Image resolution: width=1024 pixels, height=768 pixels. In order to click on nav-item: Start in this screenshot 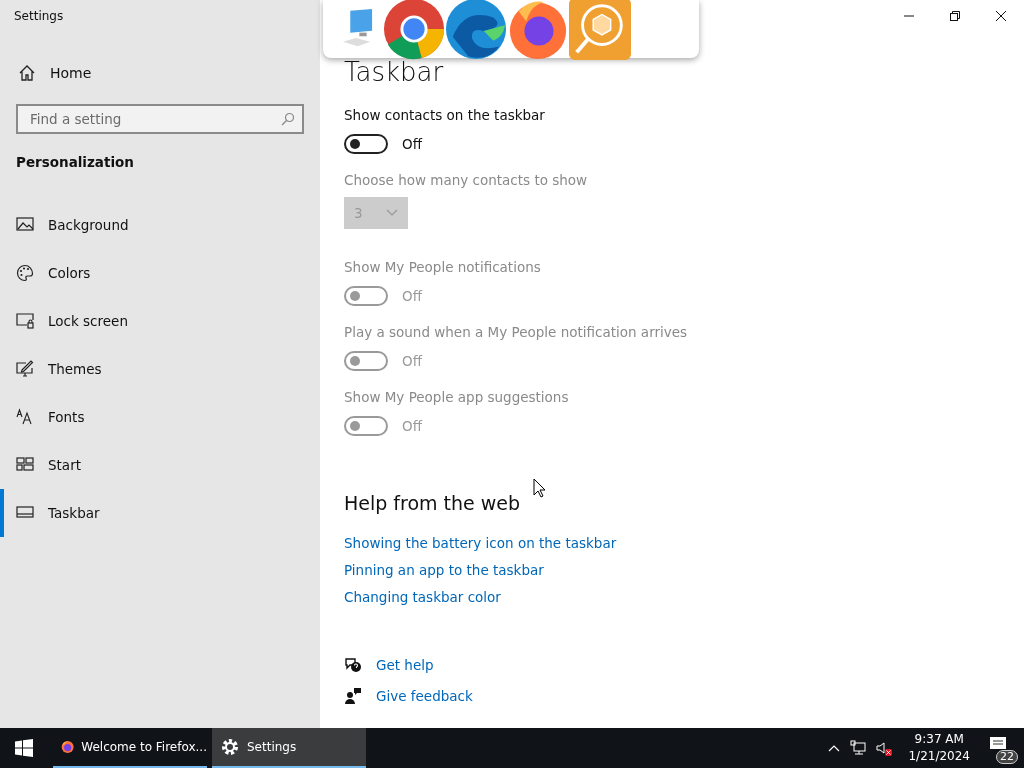, I will do `click(160, 465)`.